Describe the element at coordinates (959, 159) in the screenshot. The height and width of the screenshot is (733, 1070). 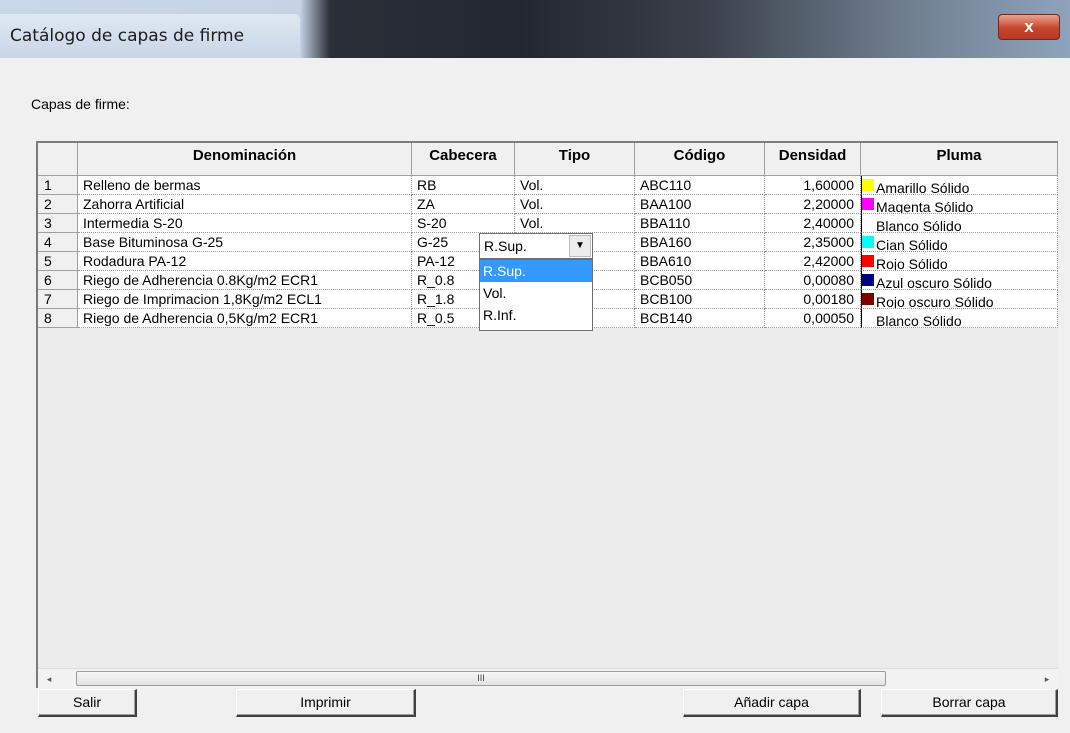
I see `header-pluma: Pluma` at that location.